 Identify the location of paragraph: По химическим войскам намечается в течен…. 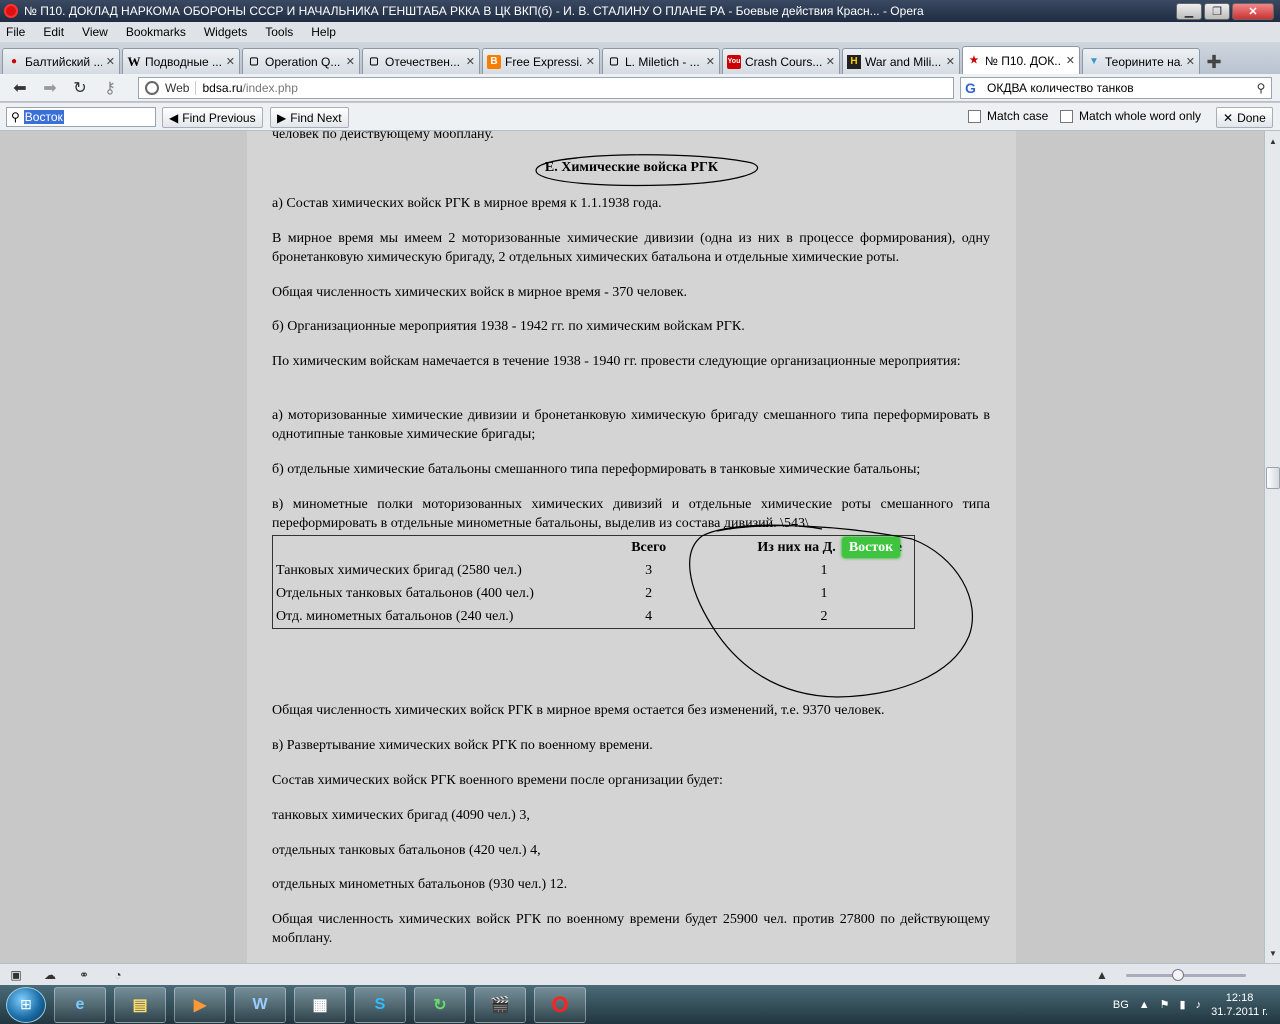
(616, 361).